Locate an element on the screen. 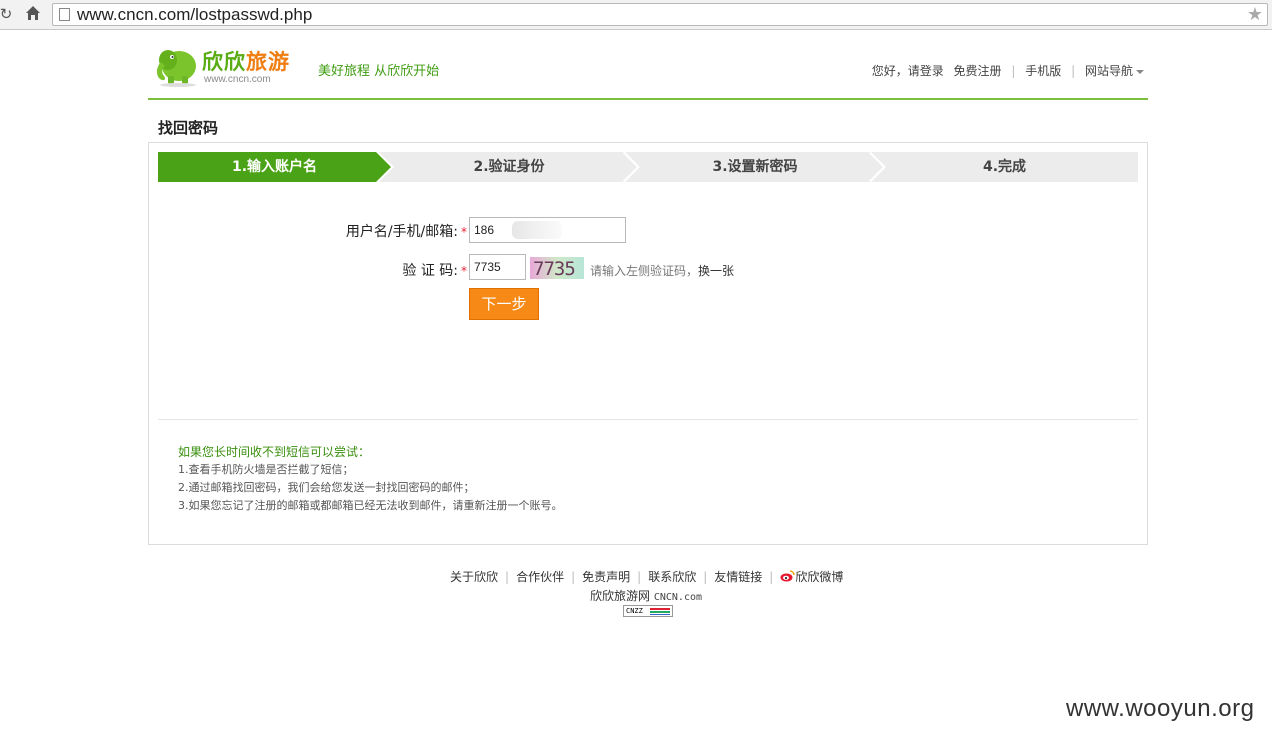  step-2-label: 2.验证身份 is located at coordinates (509, 167).